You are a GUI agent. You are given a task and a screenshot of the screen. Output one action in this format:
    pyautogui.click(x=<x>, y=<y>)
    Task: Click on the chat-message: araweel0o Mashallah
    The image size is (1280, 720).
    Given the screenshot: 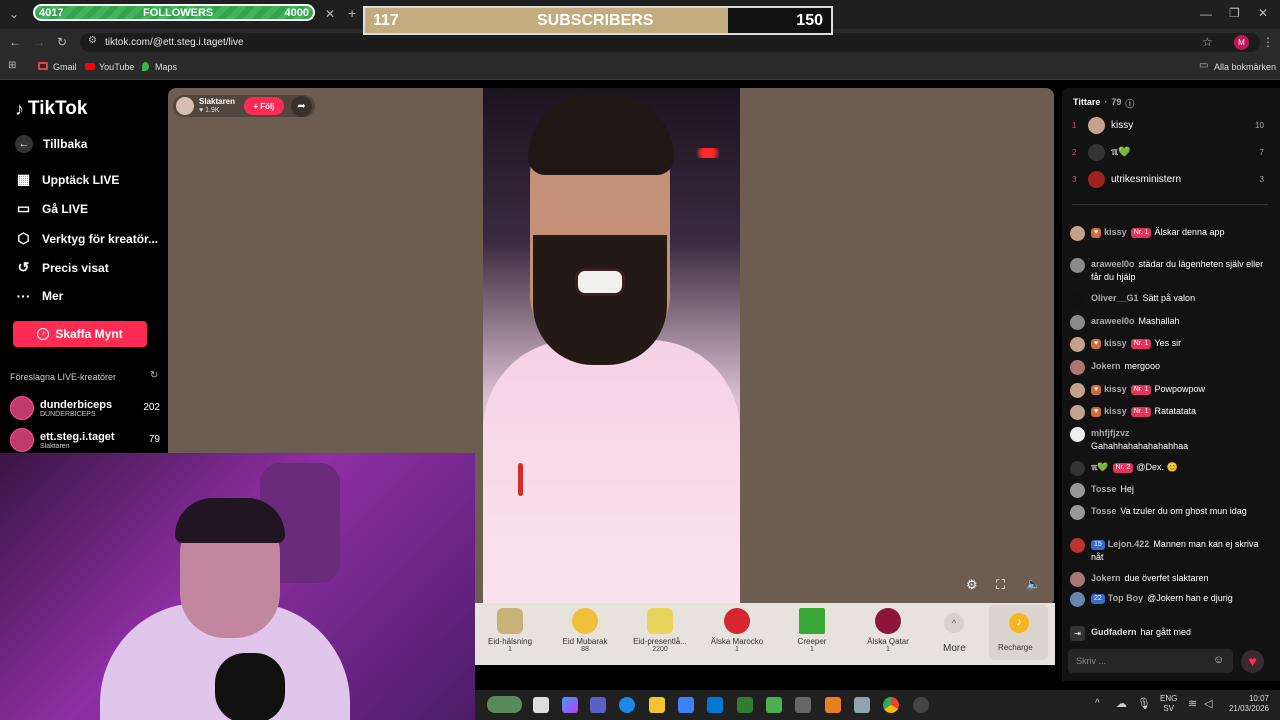 What is the action you would take?
    pyautogui.click(x=1170, y=322)
    